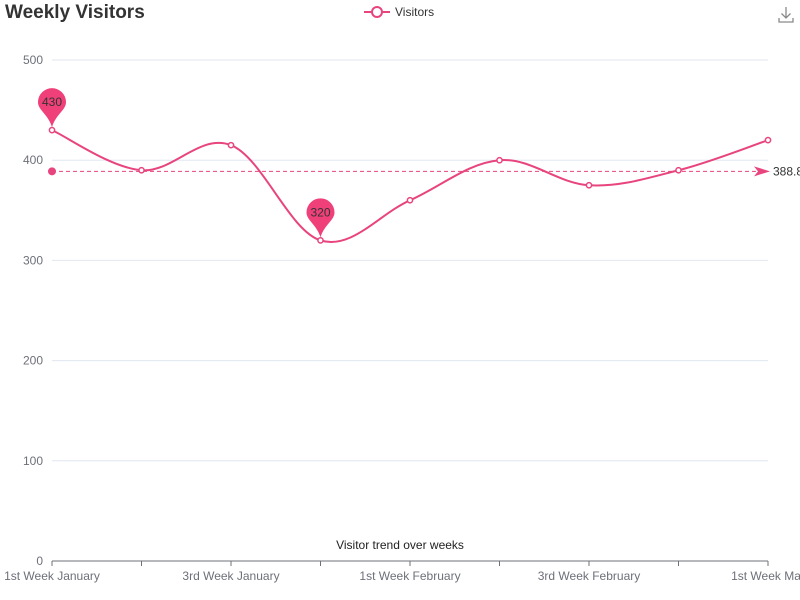  I want to click on mark-pin-max: 430, so click(52, 108).